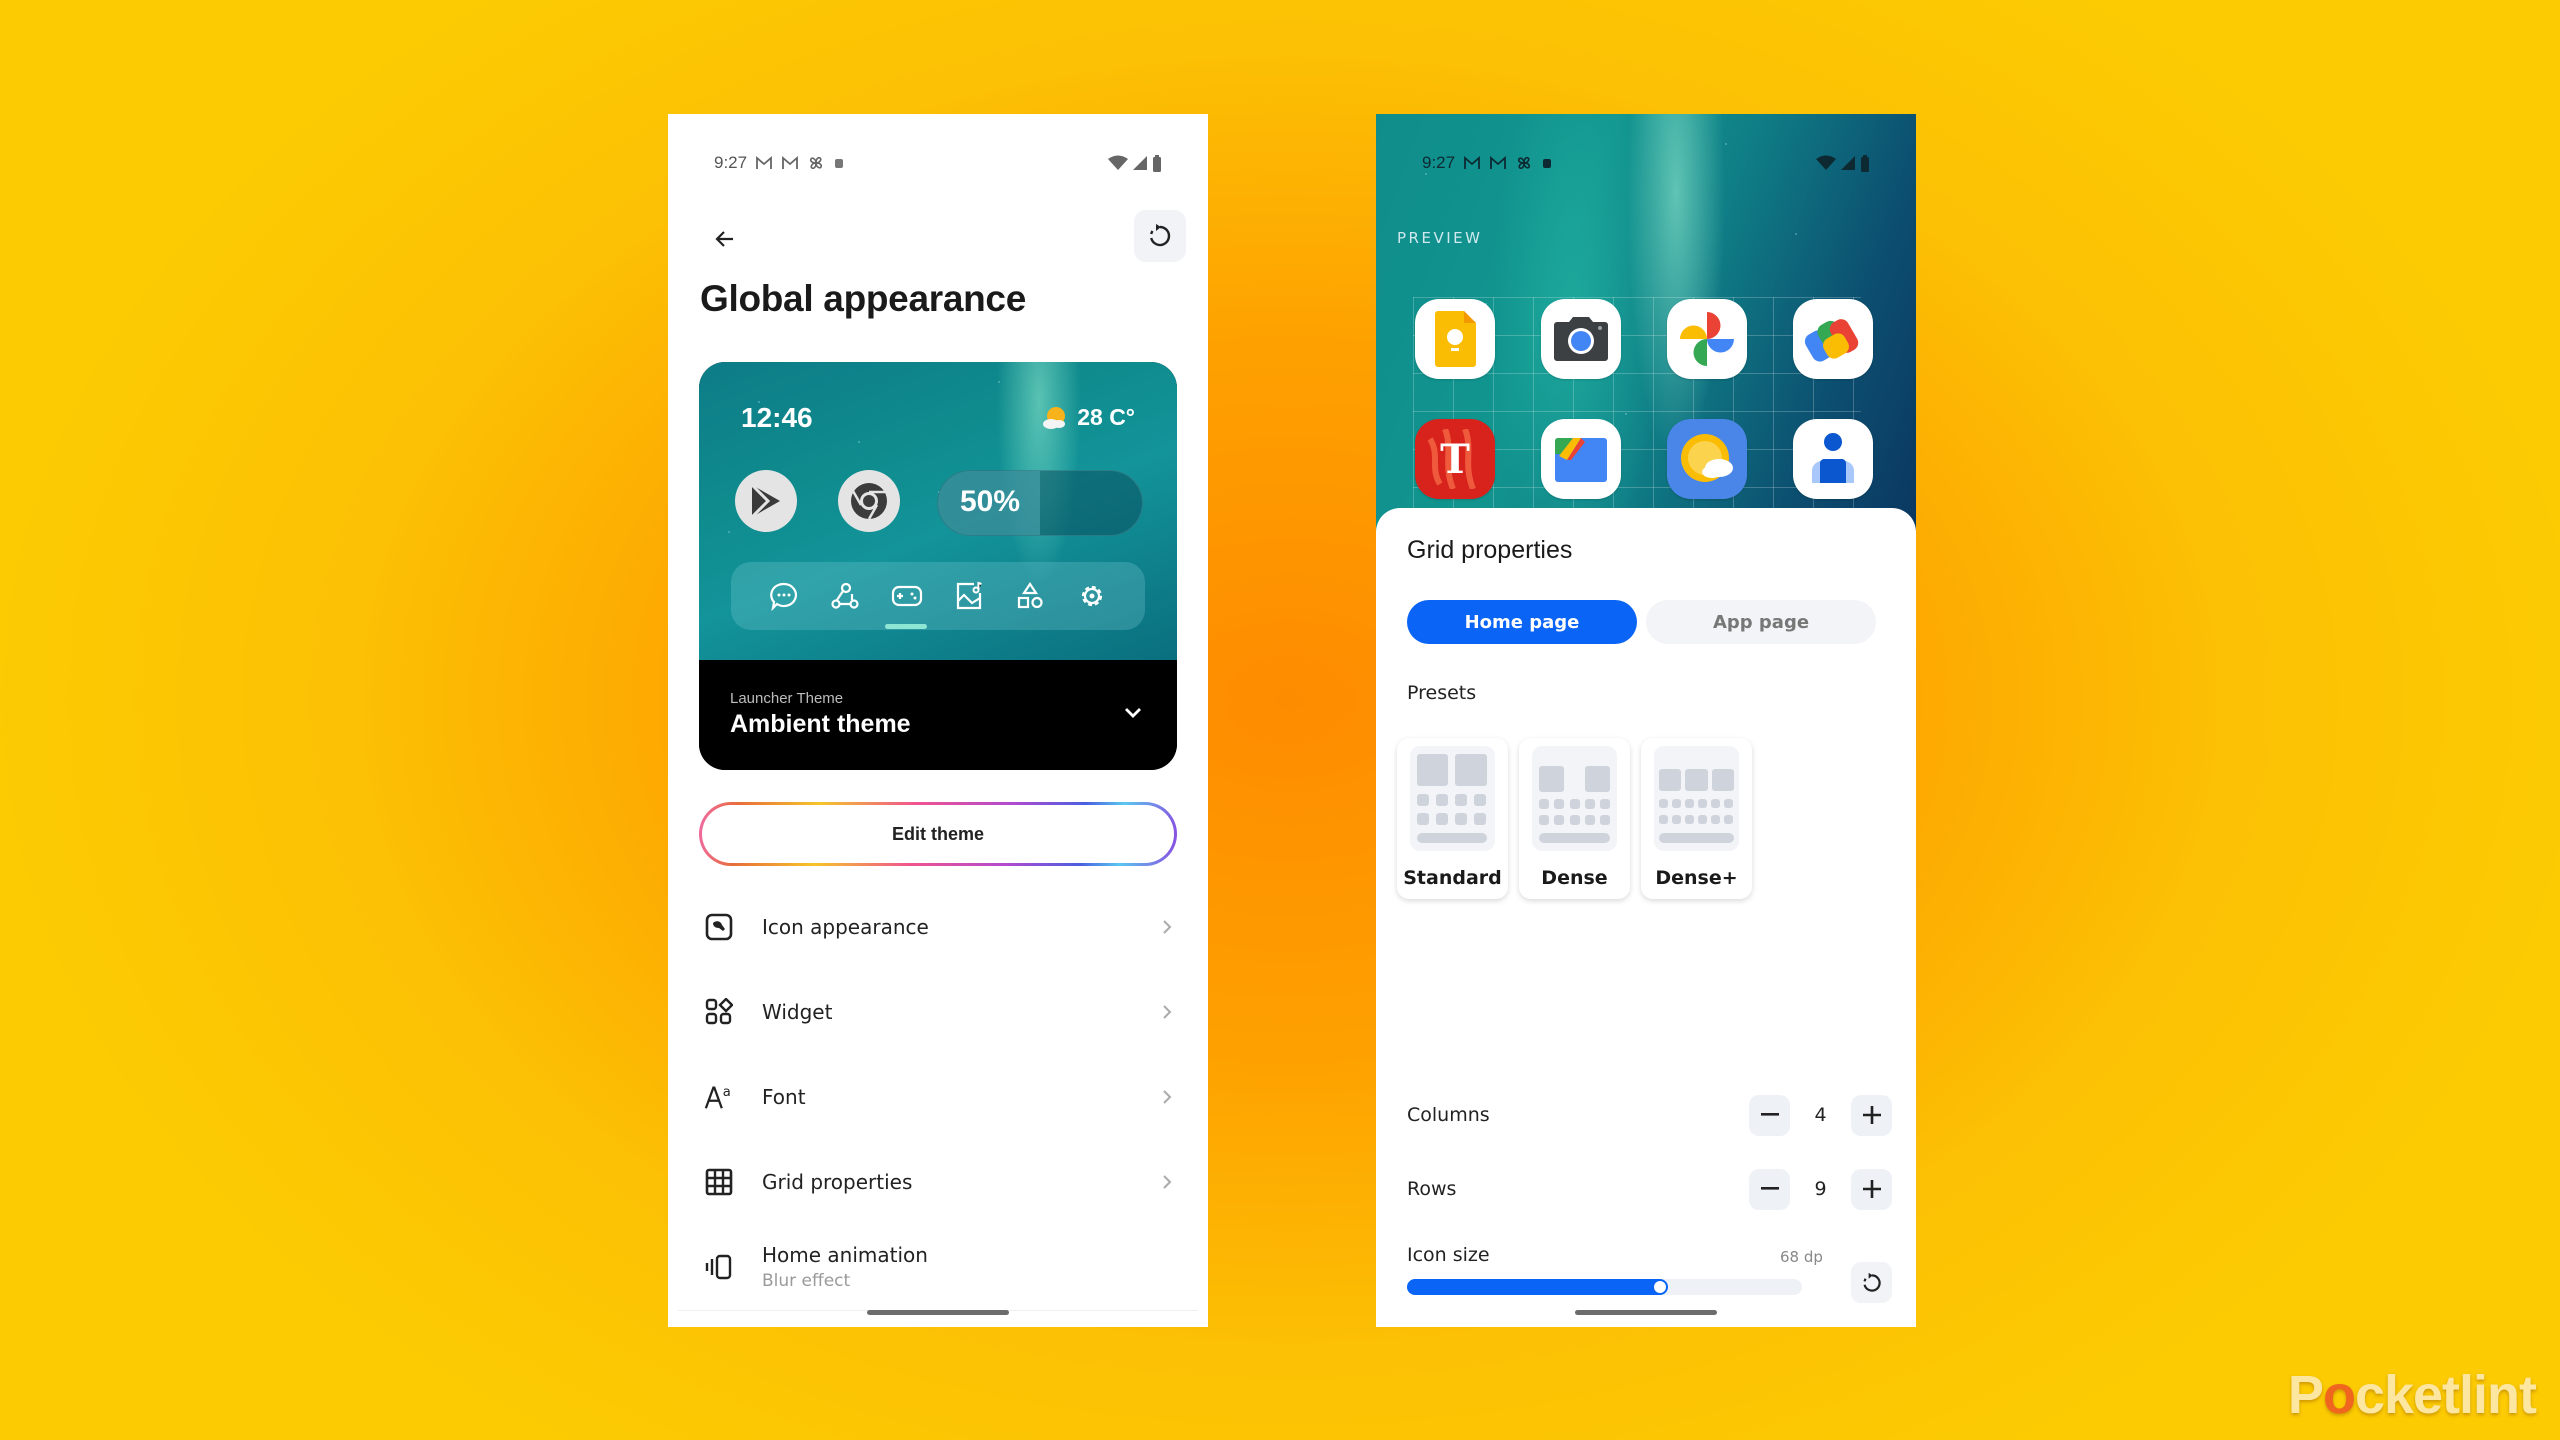 The height and width of the screenshot is (1440, 2560). I want to click on photos-icon, so click(1707, 339).